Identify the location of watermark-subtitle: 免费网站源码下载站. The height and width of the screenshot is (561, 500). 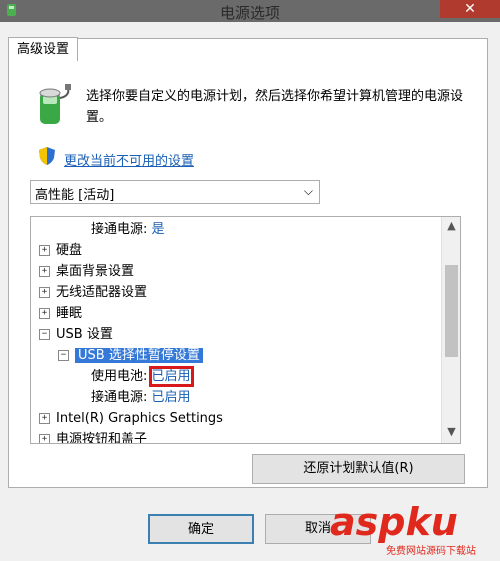
(431, 551).